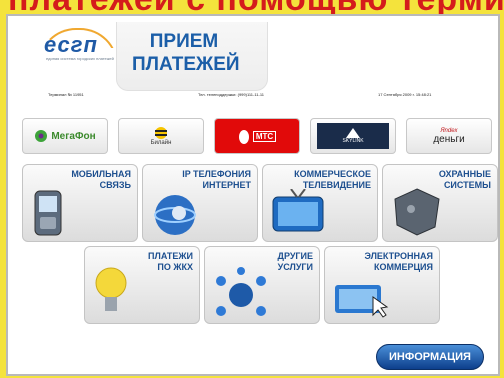  I want to click on title-line-2: ПЛАТЕЖЕЙ, so click(186, 64).